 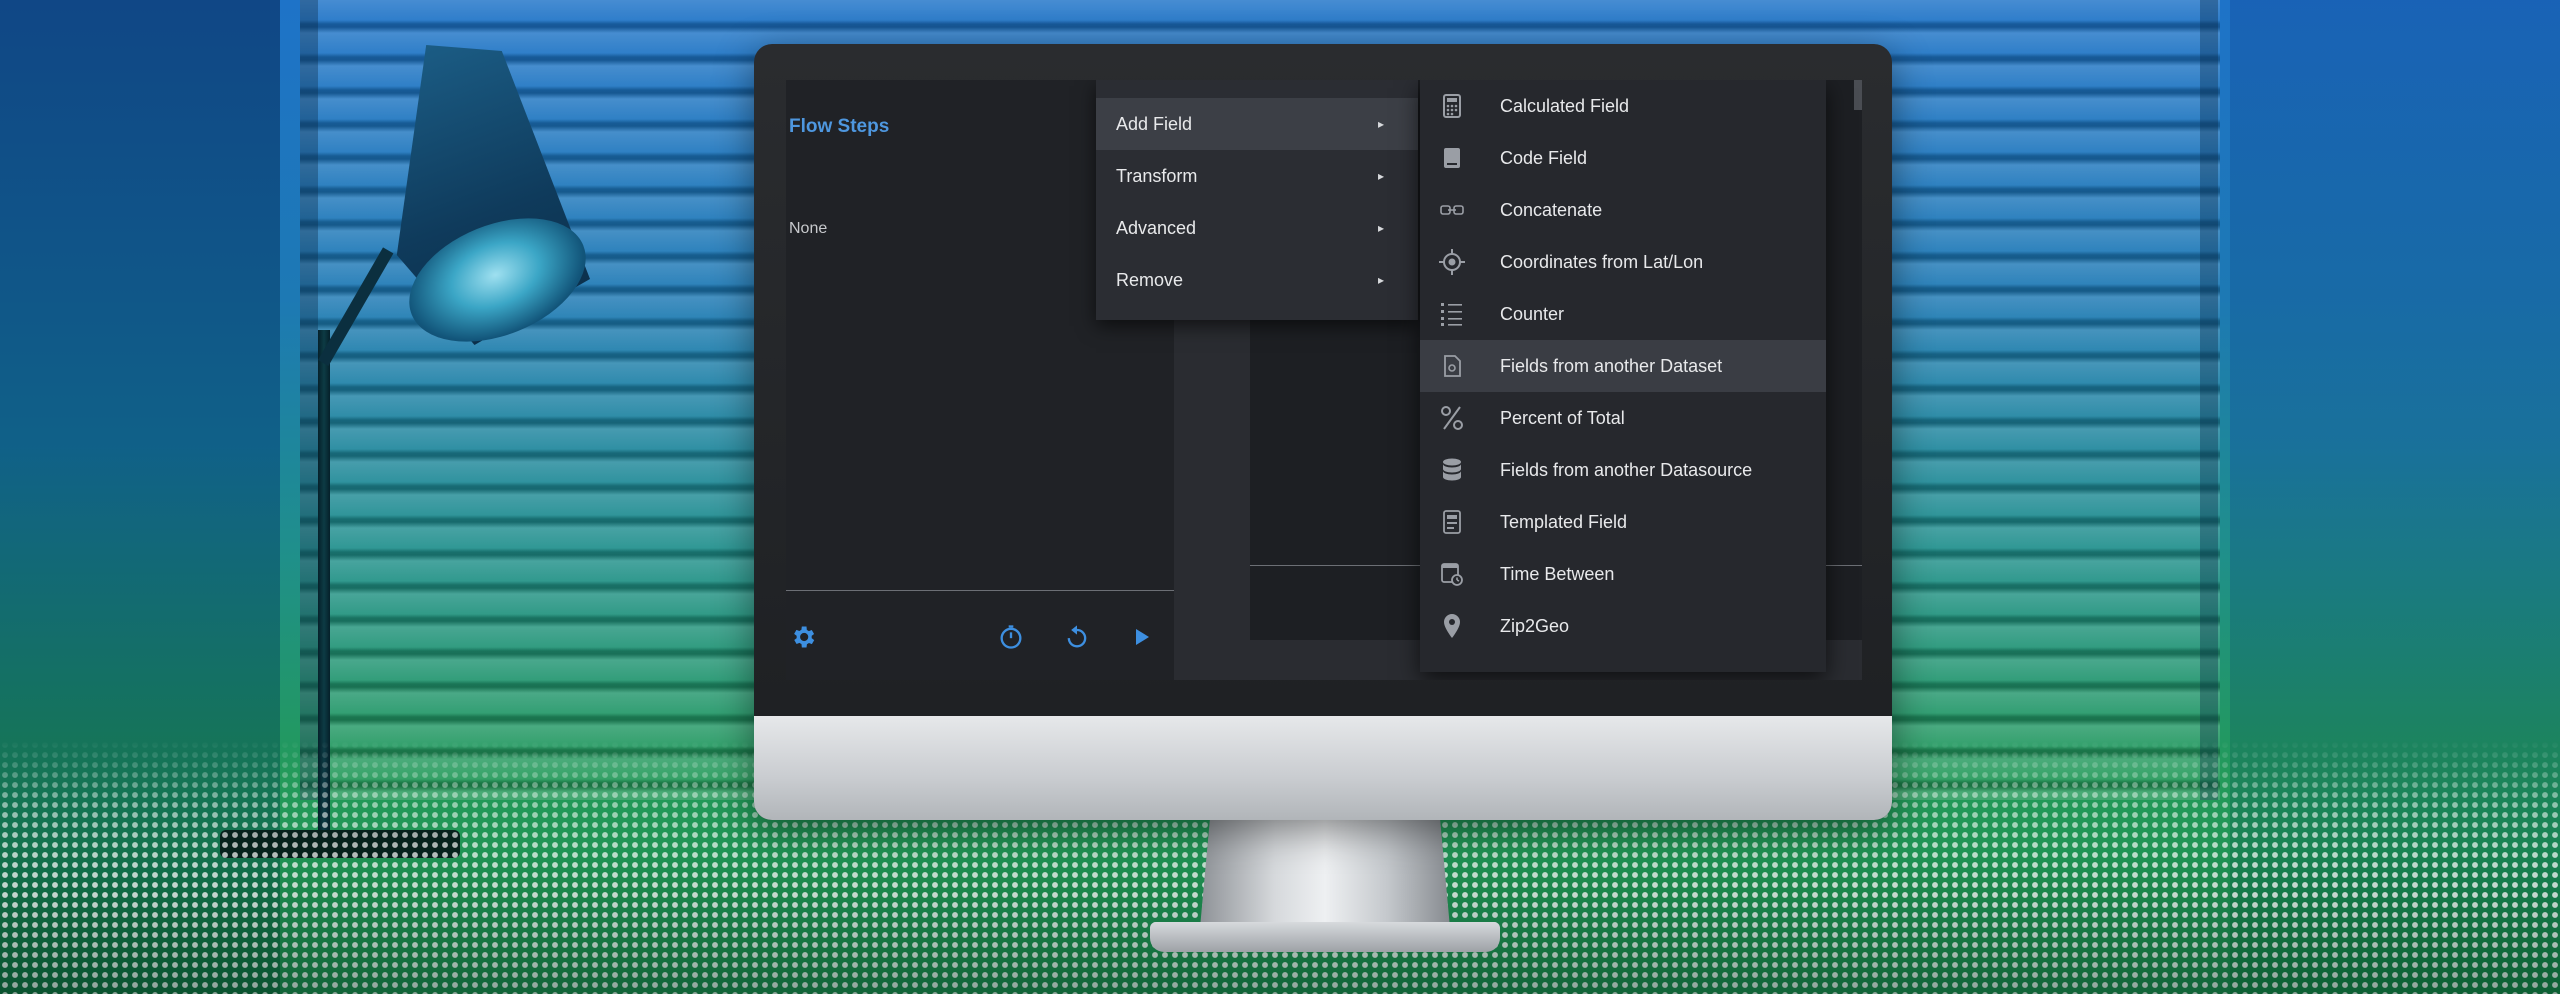 I want to click on menu-item-add-field: Add Field ▸, so click(x=1257, y=124).